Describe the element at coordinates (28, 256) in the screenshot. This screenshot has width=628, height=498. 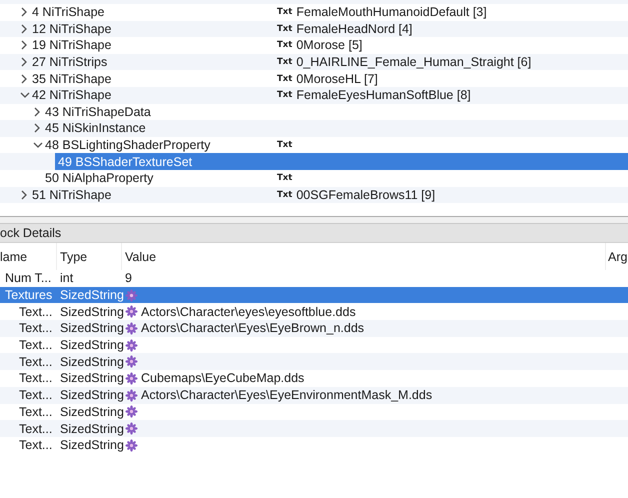
I see `column-header: lame` at that location.